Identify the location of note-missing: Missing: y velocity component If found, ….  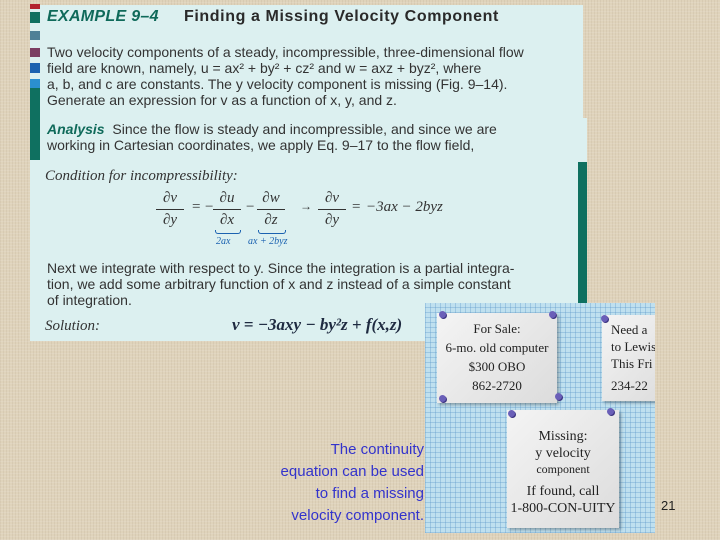
(563, 469).